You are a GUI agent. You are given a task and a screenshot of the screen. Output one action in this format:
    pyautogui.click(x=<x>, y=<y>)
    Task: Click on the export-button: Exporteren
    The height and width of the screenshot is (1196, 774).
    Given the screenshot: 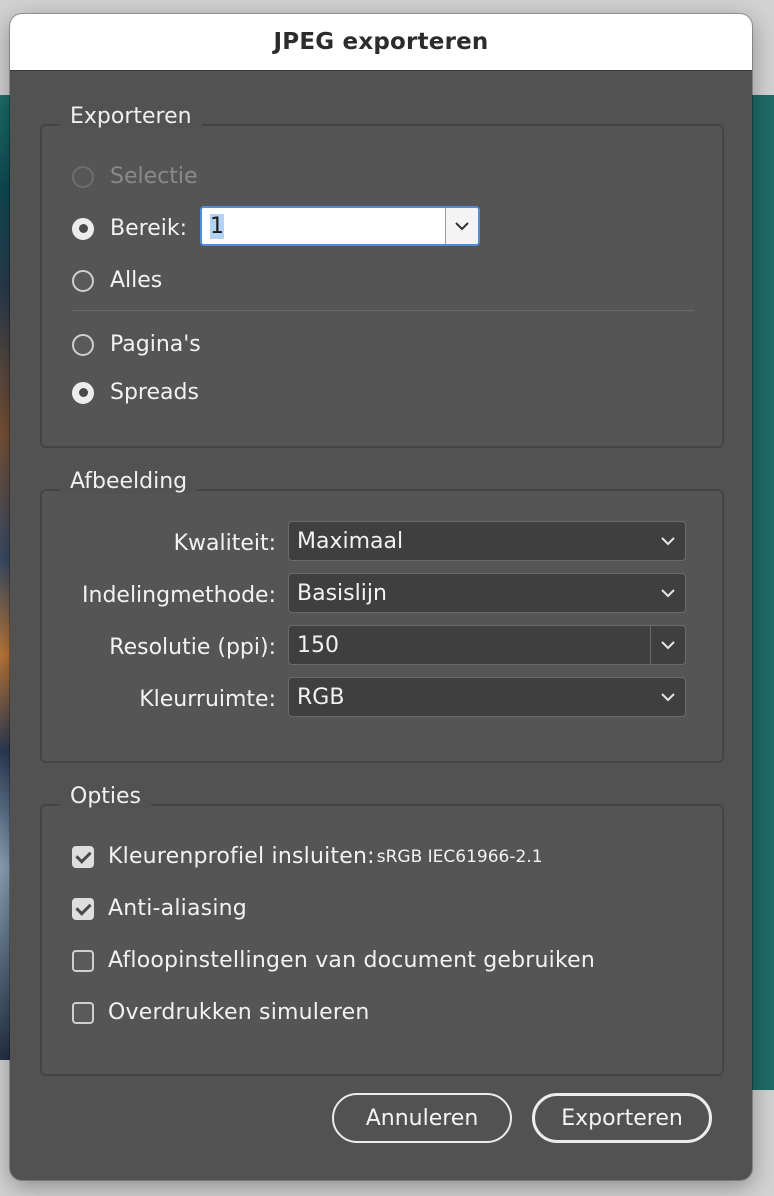 What is the action you would take?
    pyautogui.click(x=622, y=1118)
    